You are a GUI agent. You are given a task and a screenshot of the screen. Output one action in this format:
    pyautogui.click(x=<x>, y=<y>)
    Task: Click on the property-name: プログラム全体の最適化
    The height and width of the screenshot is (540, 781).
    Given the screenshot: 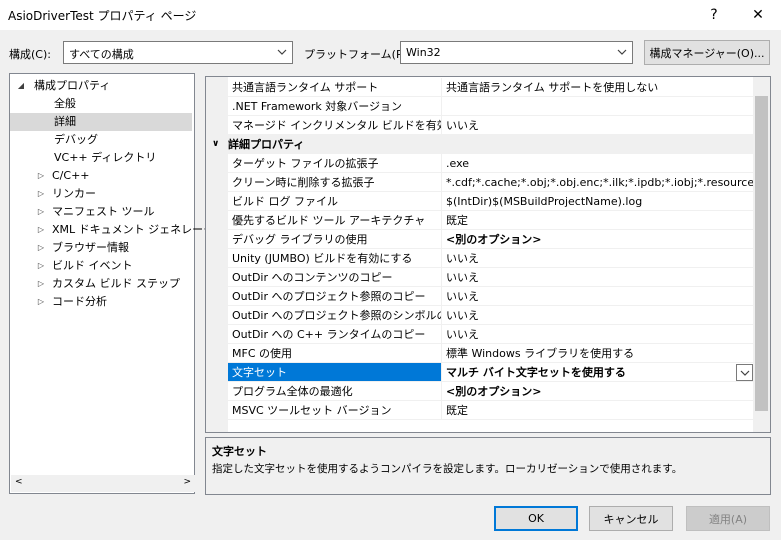 What is the action you would take?
    pyautogui.click(x=335, y=391)
    